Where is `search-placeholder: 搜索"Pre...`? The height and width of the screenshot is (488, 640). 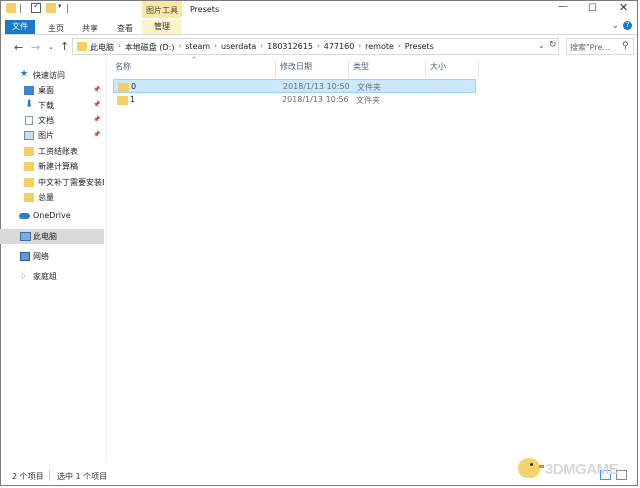
search-placeholder: 搜索"Pre... is located at coordinates (590, 47).